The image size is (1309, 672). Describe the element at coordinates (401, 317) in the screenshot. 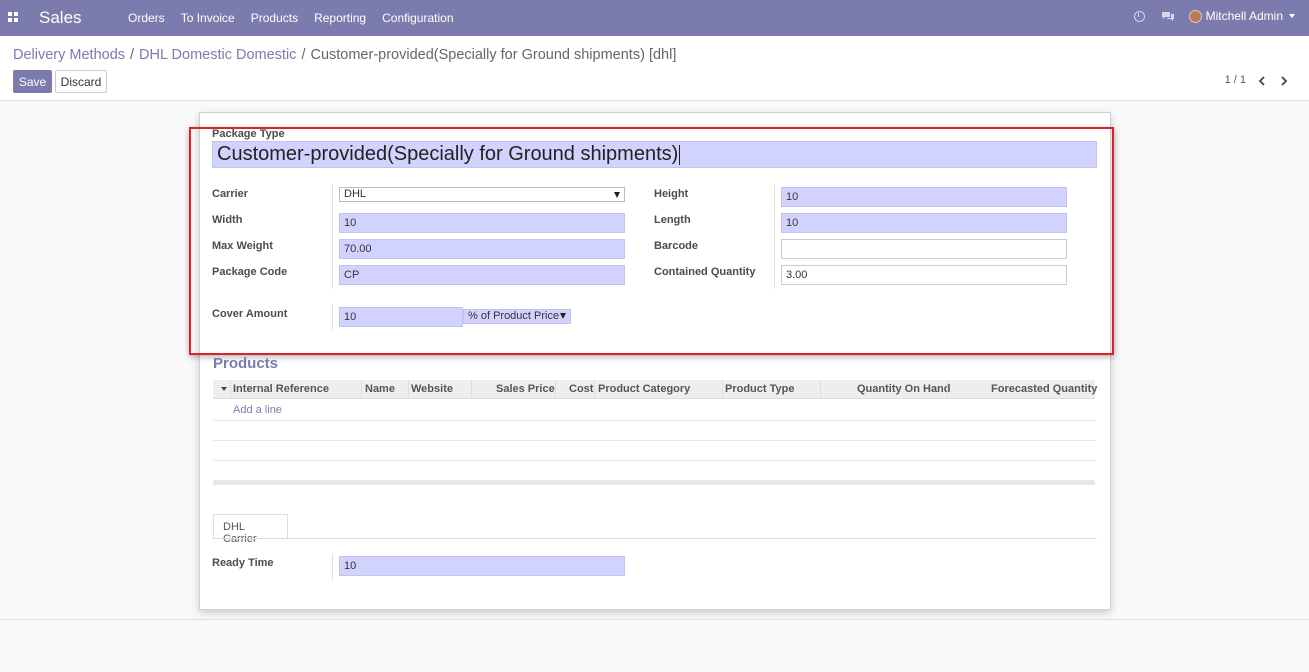

I see `cover-amount-input: 10` at that location.